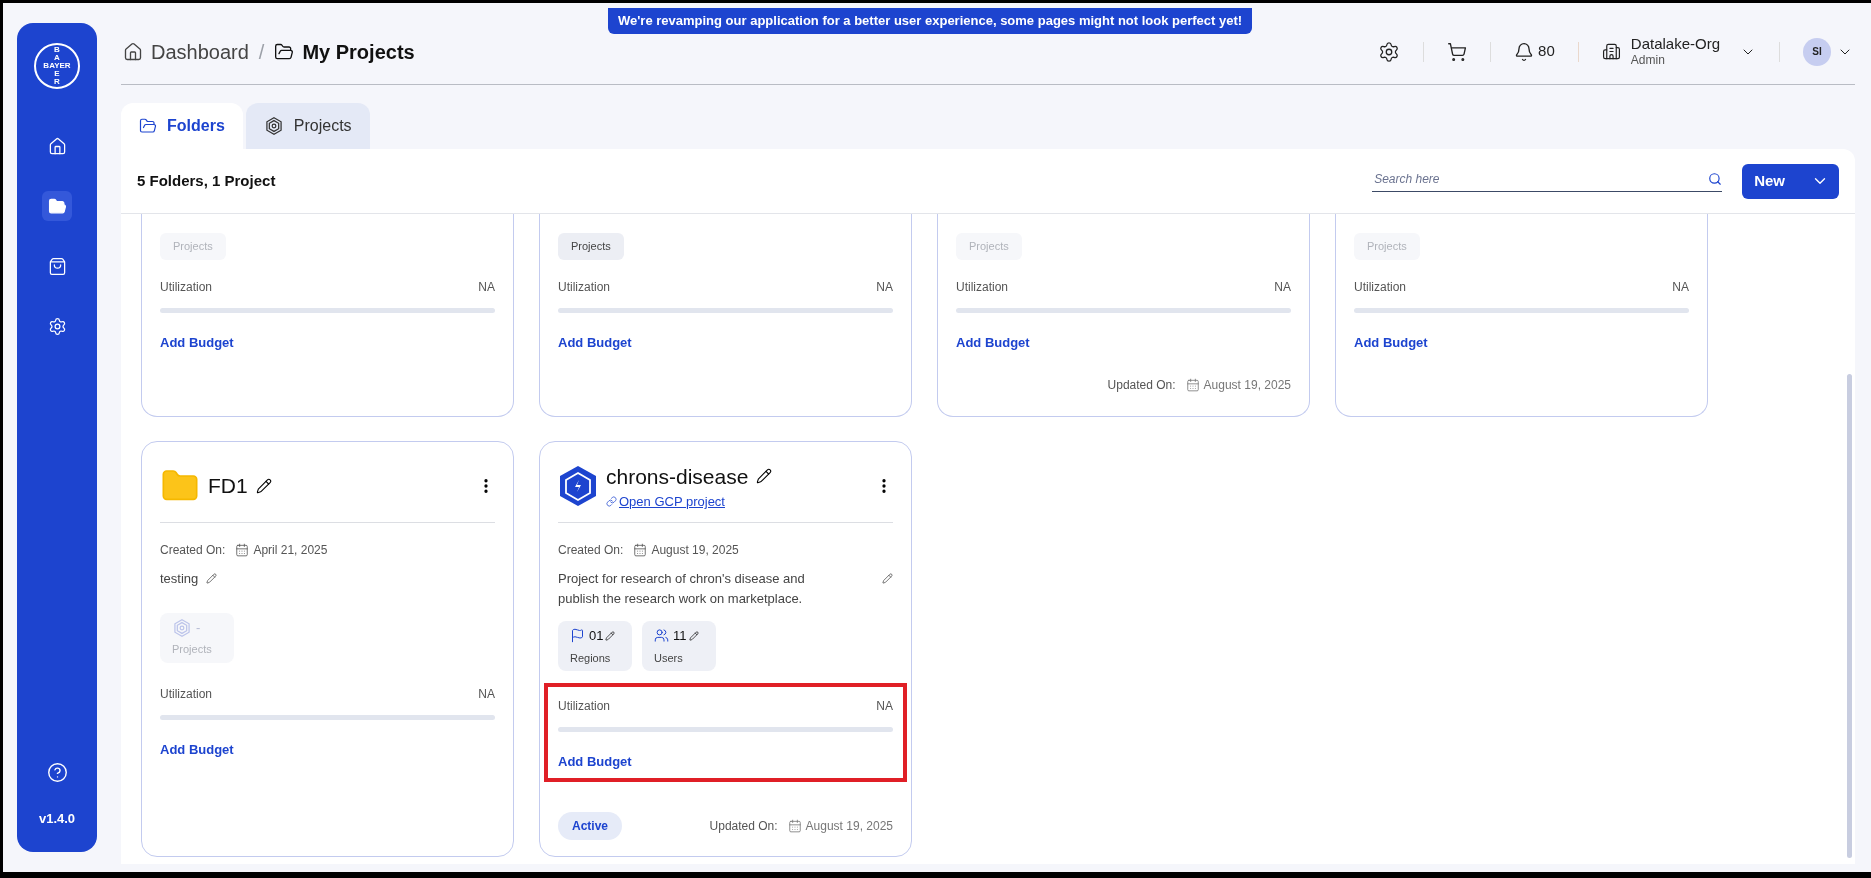  I want to click on flag-icon, so click(577, 636).